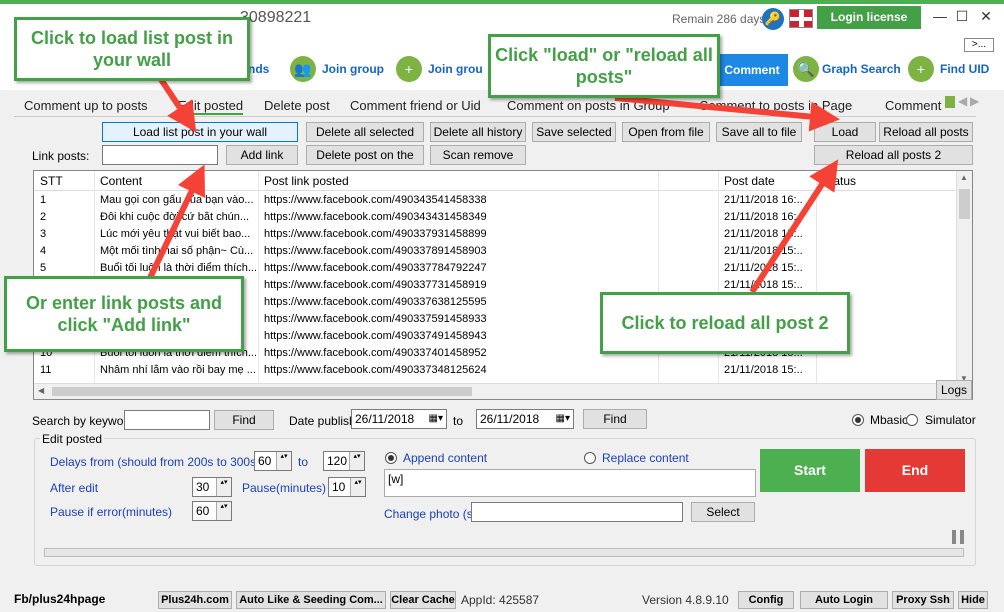  Describe the element at coordinates (365, 132) in the screenshot. I see `delete-all-selected-button: Delete all selected` at that location.